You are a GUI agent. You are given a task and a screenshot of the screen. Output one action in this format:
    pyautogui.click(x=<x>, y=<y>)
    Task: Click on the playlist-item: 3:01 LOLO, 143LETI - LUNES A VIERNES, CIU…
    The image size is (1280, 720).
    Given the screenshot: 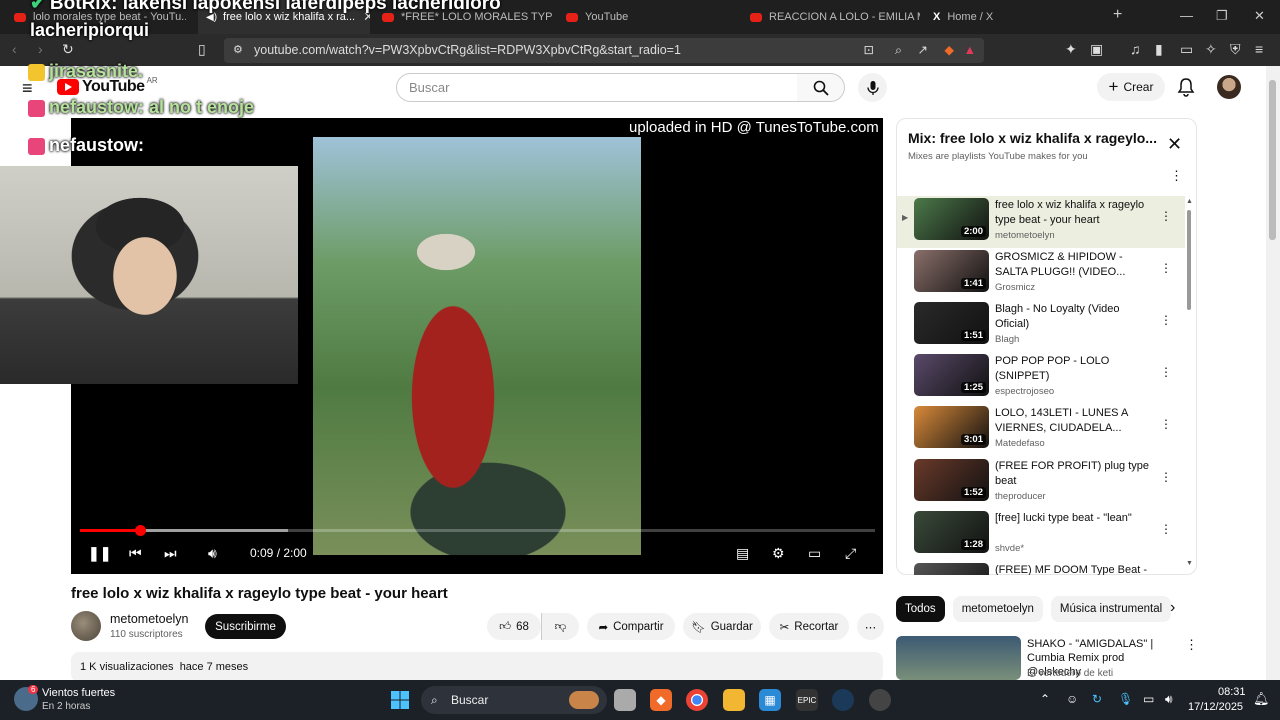 What is the action you would take?
    pyautogui.click(x=1041, y=430)
    